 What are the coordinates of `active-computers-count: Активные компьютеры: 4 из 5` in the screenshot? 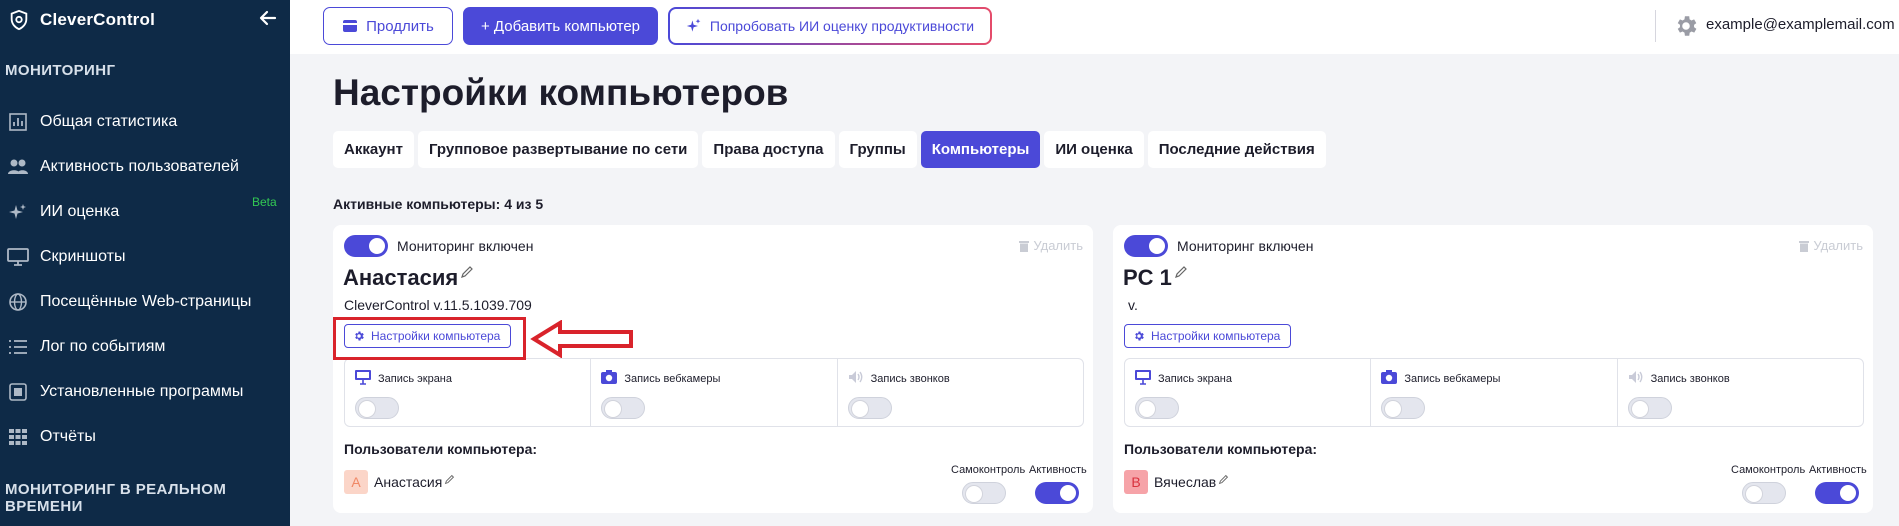 It's located at (438, 204).